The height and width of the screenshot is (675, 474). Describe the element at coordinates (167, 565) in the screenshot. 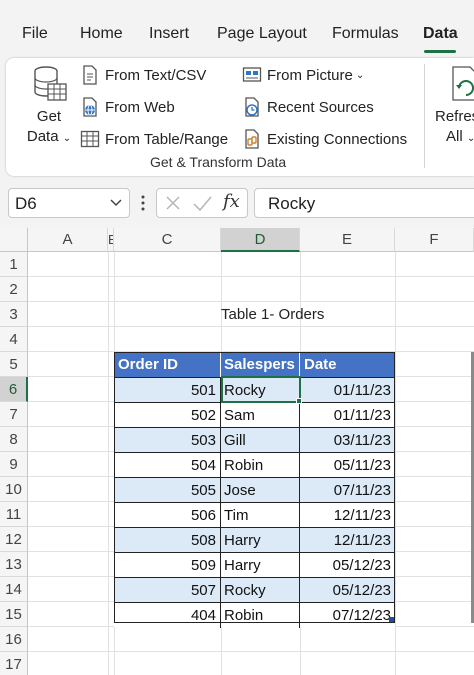

I see `order-id-cell: 509` at that location.